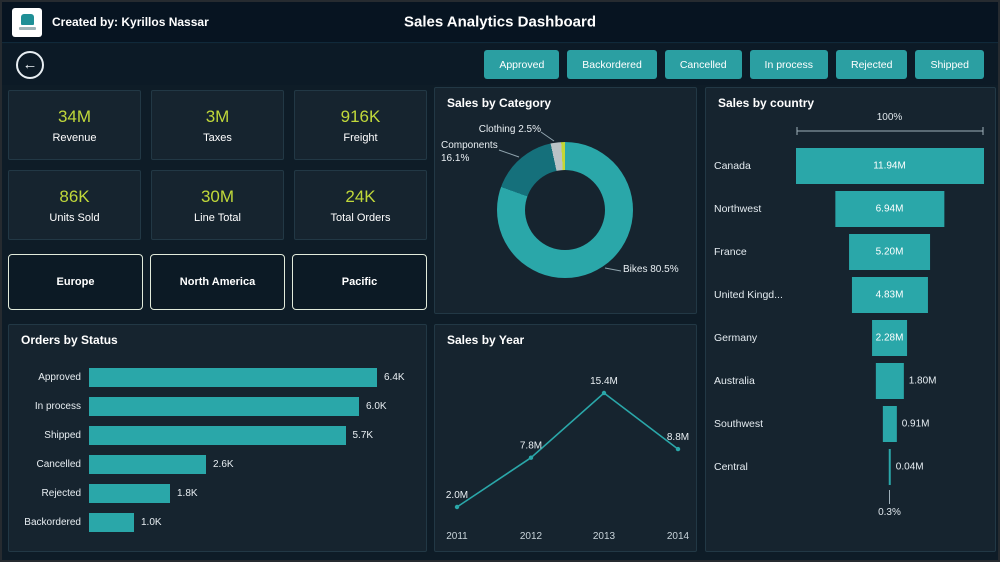 Image resolution: width=1000 pixels, height=562 pixels. I want to click on leader-line-bikes, so click(613, 269).